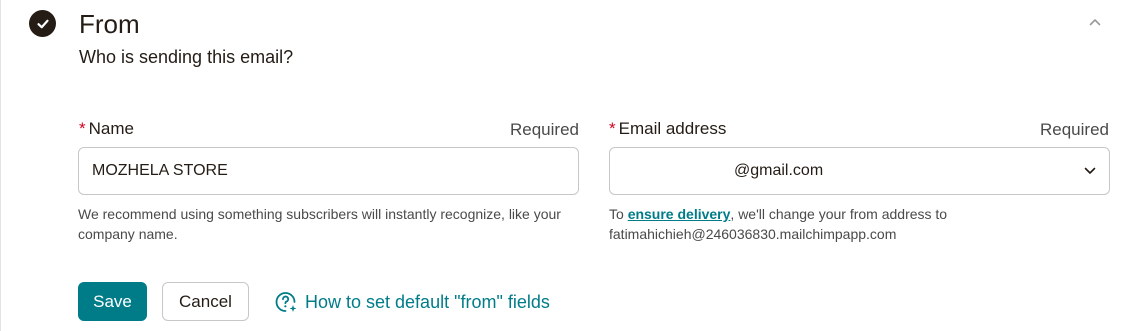 The height and width of the screenshot is (331, 1122). I want to click on name-input-value: MOZHELA STORE, so click(160, 170).